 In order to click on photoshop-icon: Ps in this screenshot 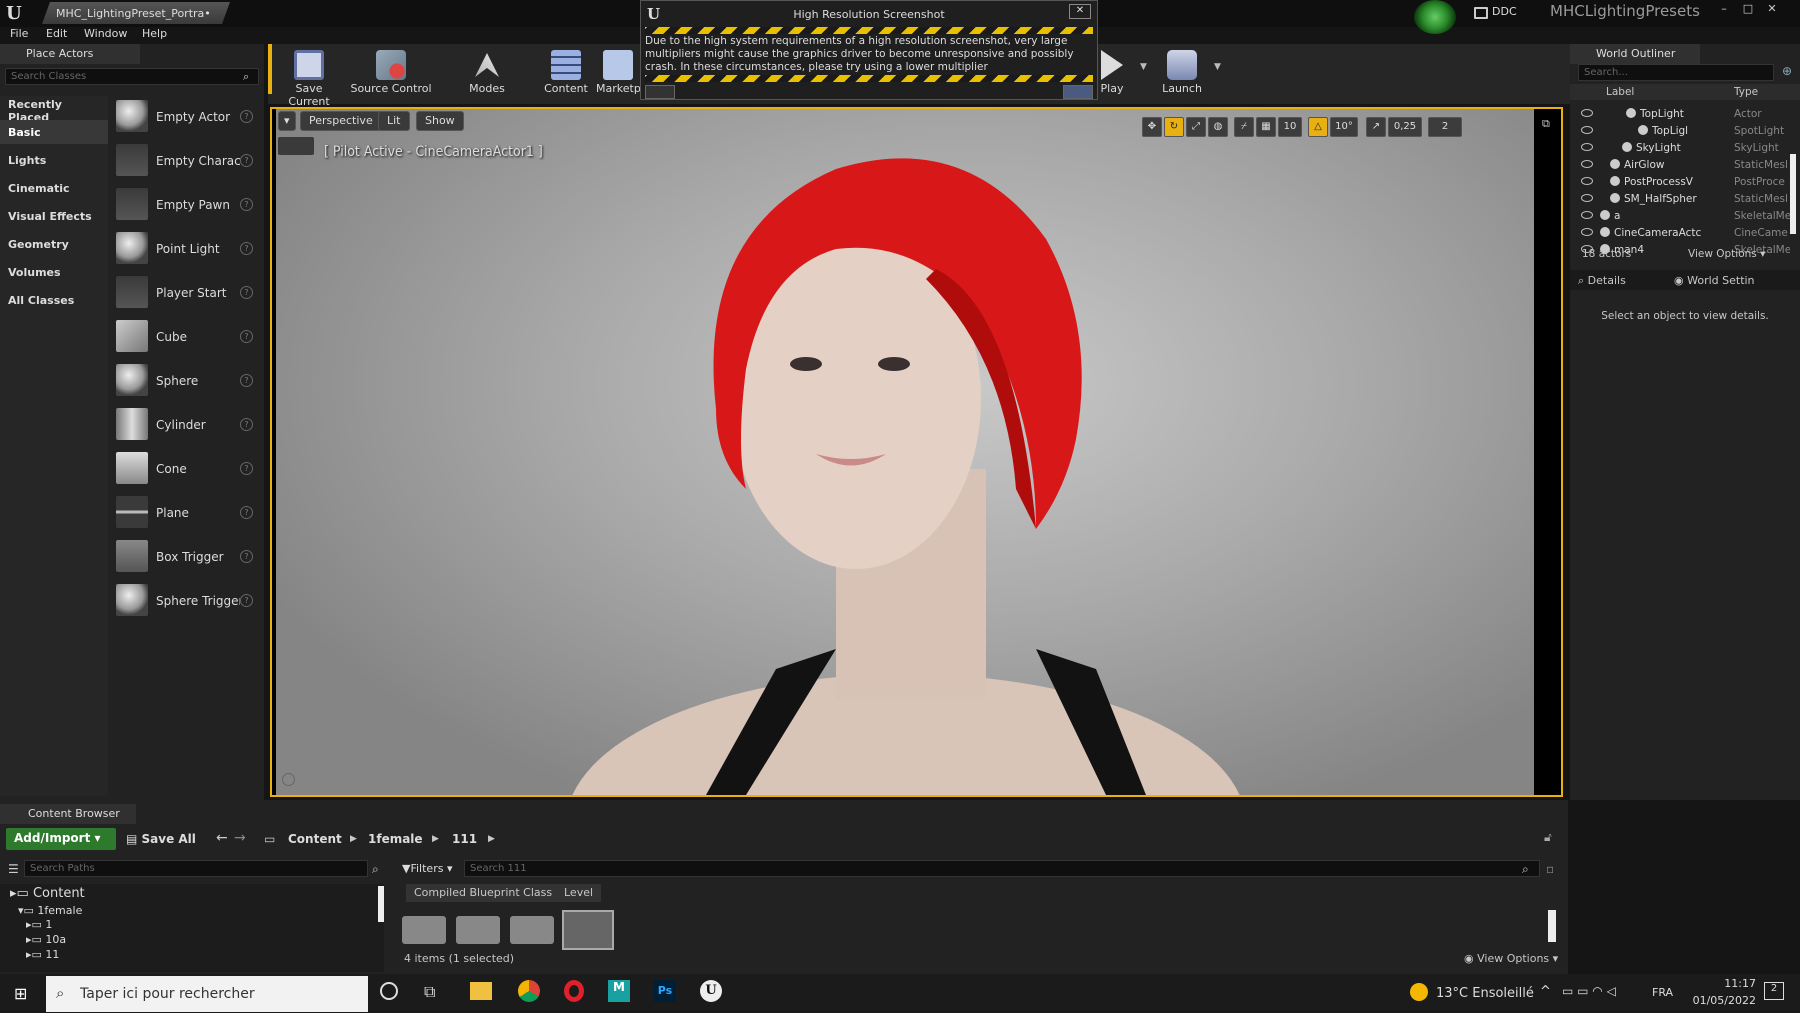, I will do `click(665, 991)`.